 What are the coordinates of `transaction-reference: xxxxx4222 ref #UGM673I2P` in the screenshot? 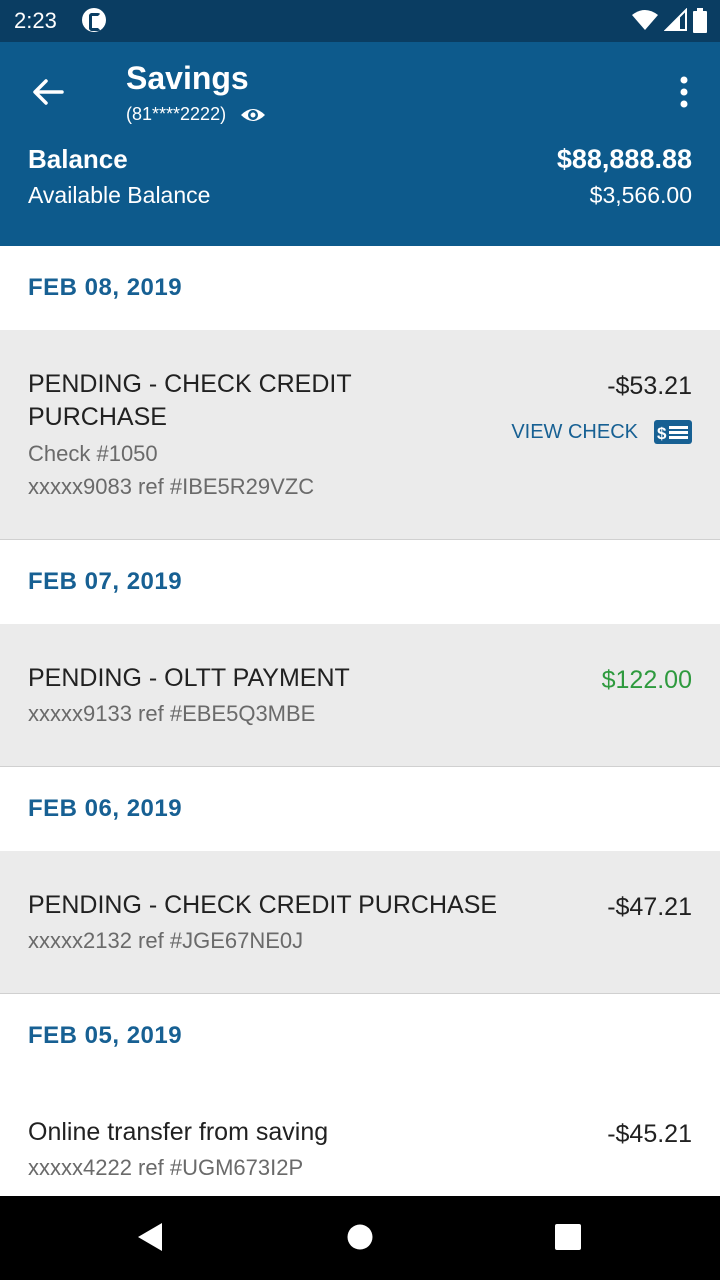 It's located at (166, 1167).